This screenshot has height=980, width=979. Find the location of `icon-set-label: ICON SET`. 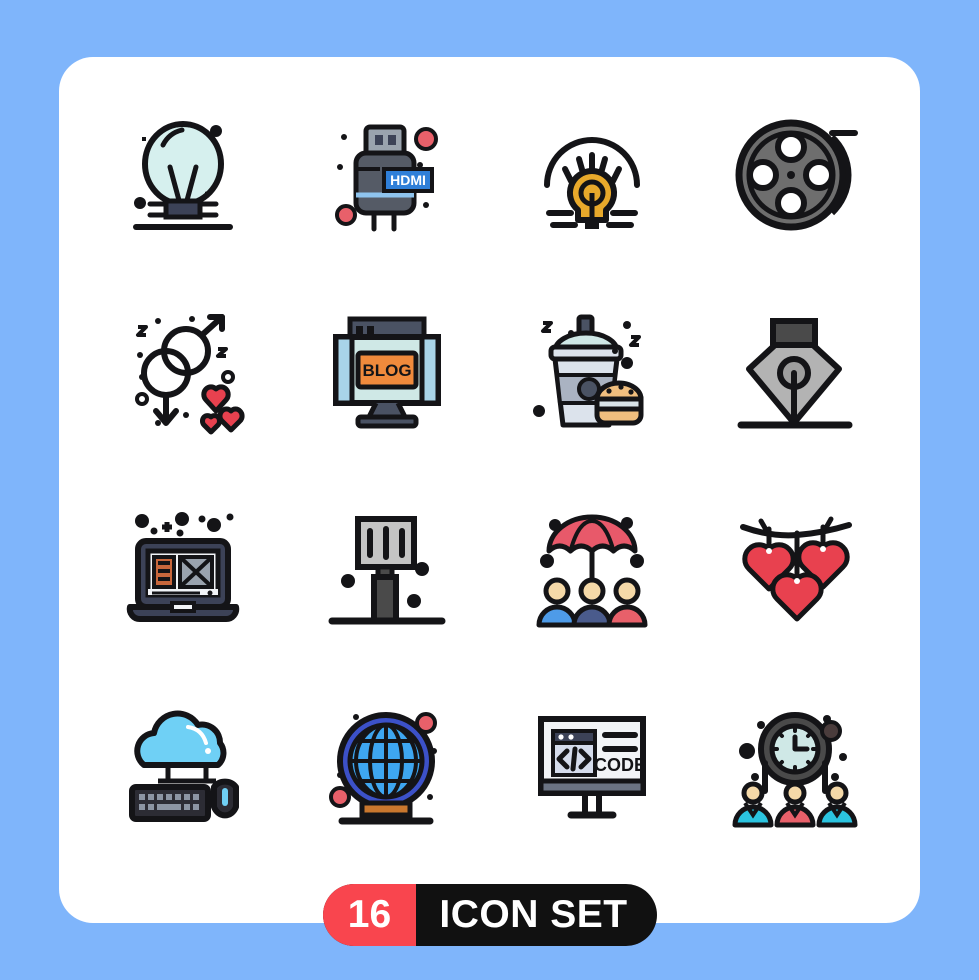

icon-set-label: ICON SET is located at coordinates (533, 914).